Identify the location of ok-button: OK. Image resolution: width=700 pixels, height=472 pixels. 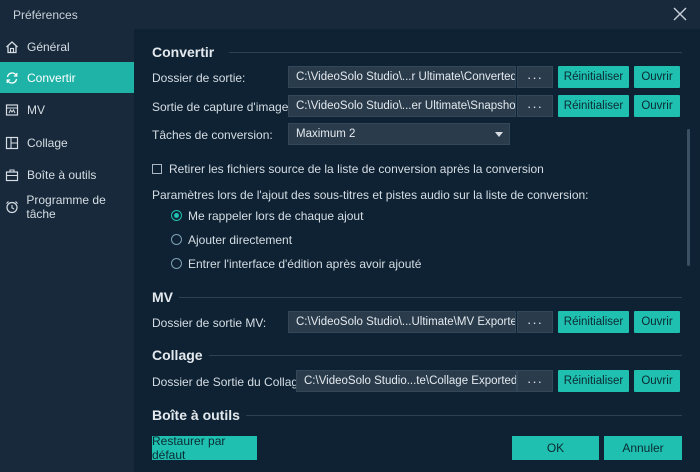
(555, 448).